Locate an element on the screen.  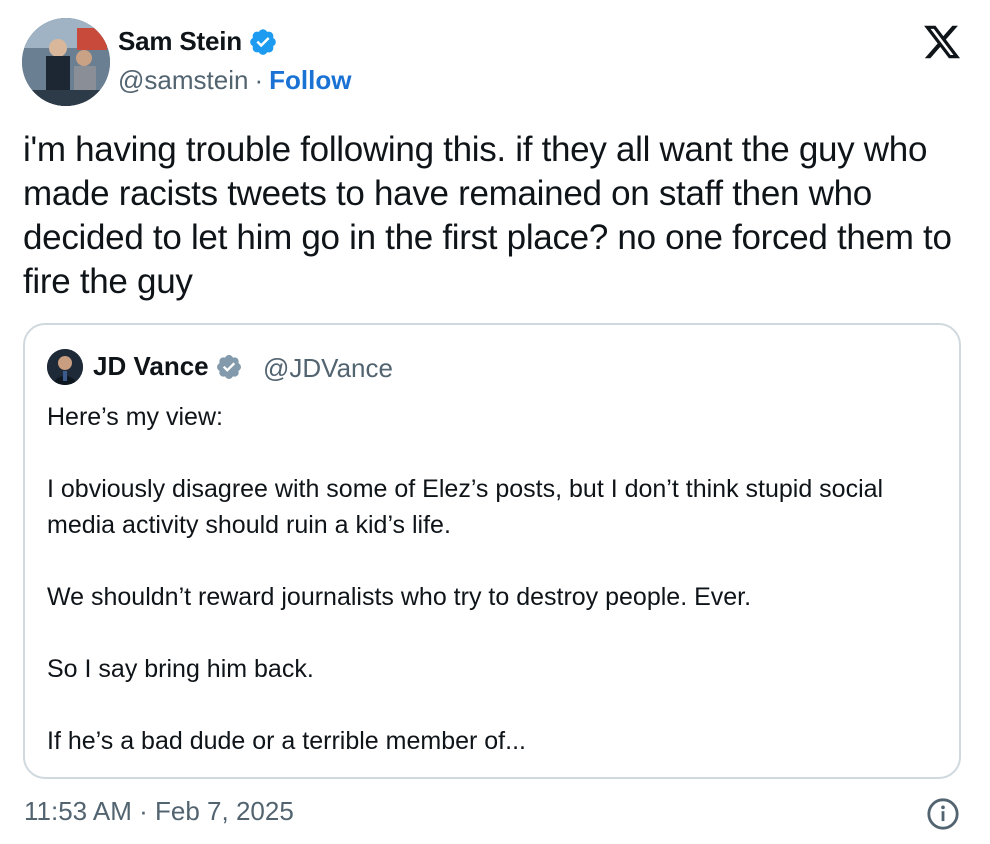
author-name: Sam Stein is located at coordinates (198, 41).